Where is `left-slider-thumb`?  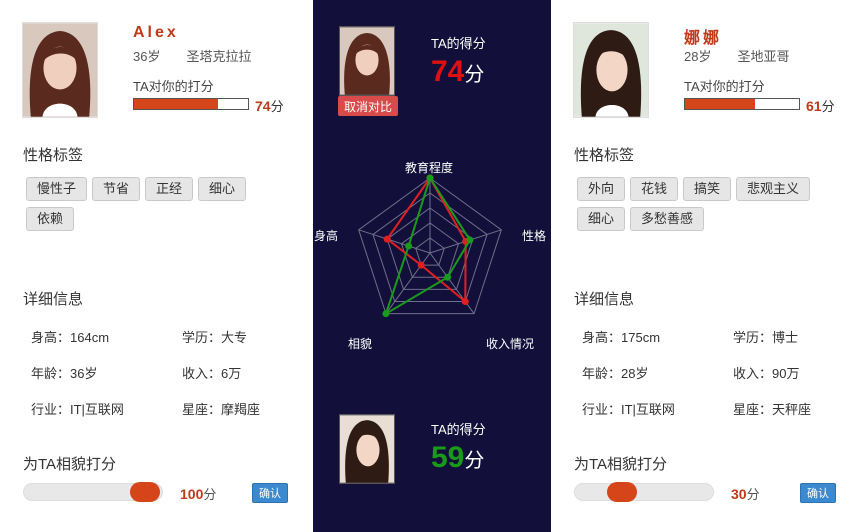 left-slider-thumb is located at coordinates (145, 492).